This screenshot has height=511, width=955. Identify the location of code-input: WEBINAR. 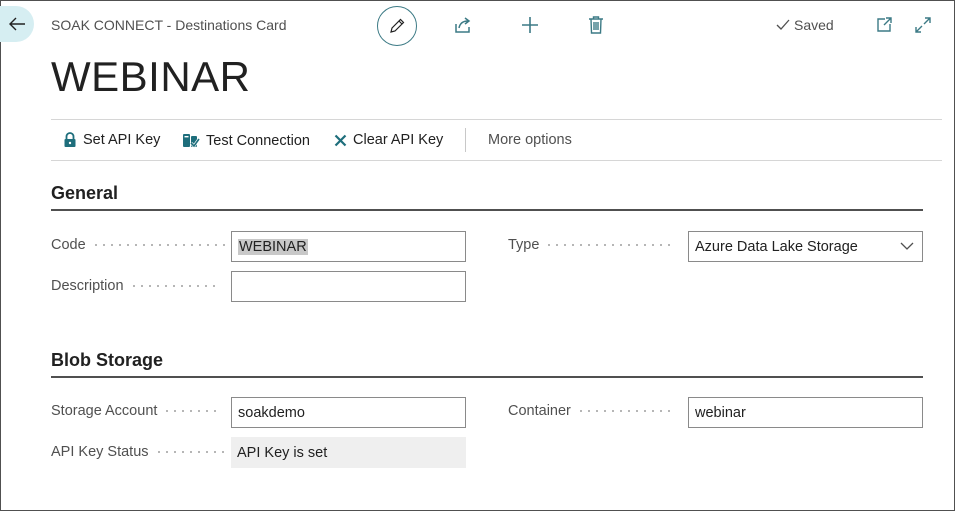
(348, 246).